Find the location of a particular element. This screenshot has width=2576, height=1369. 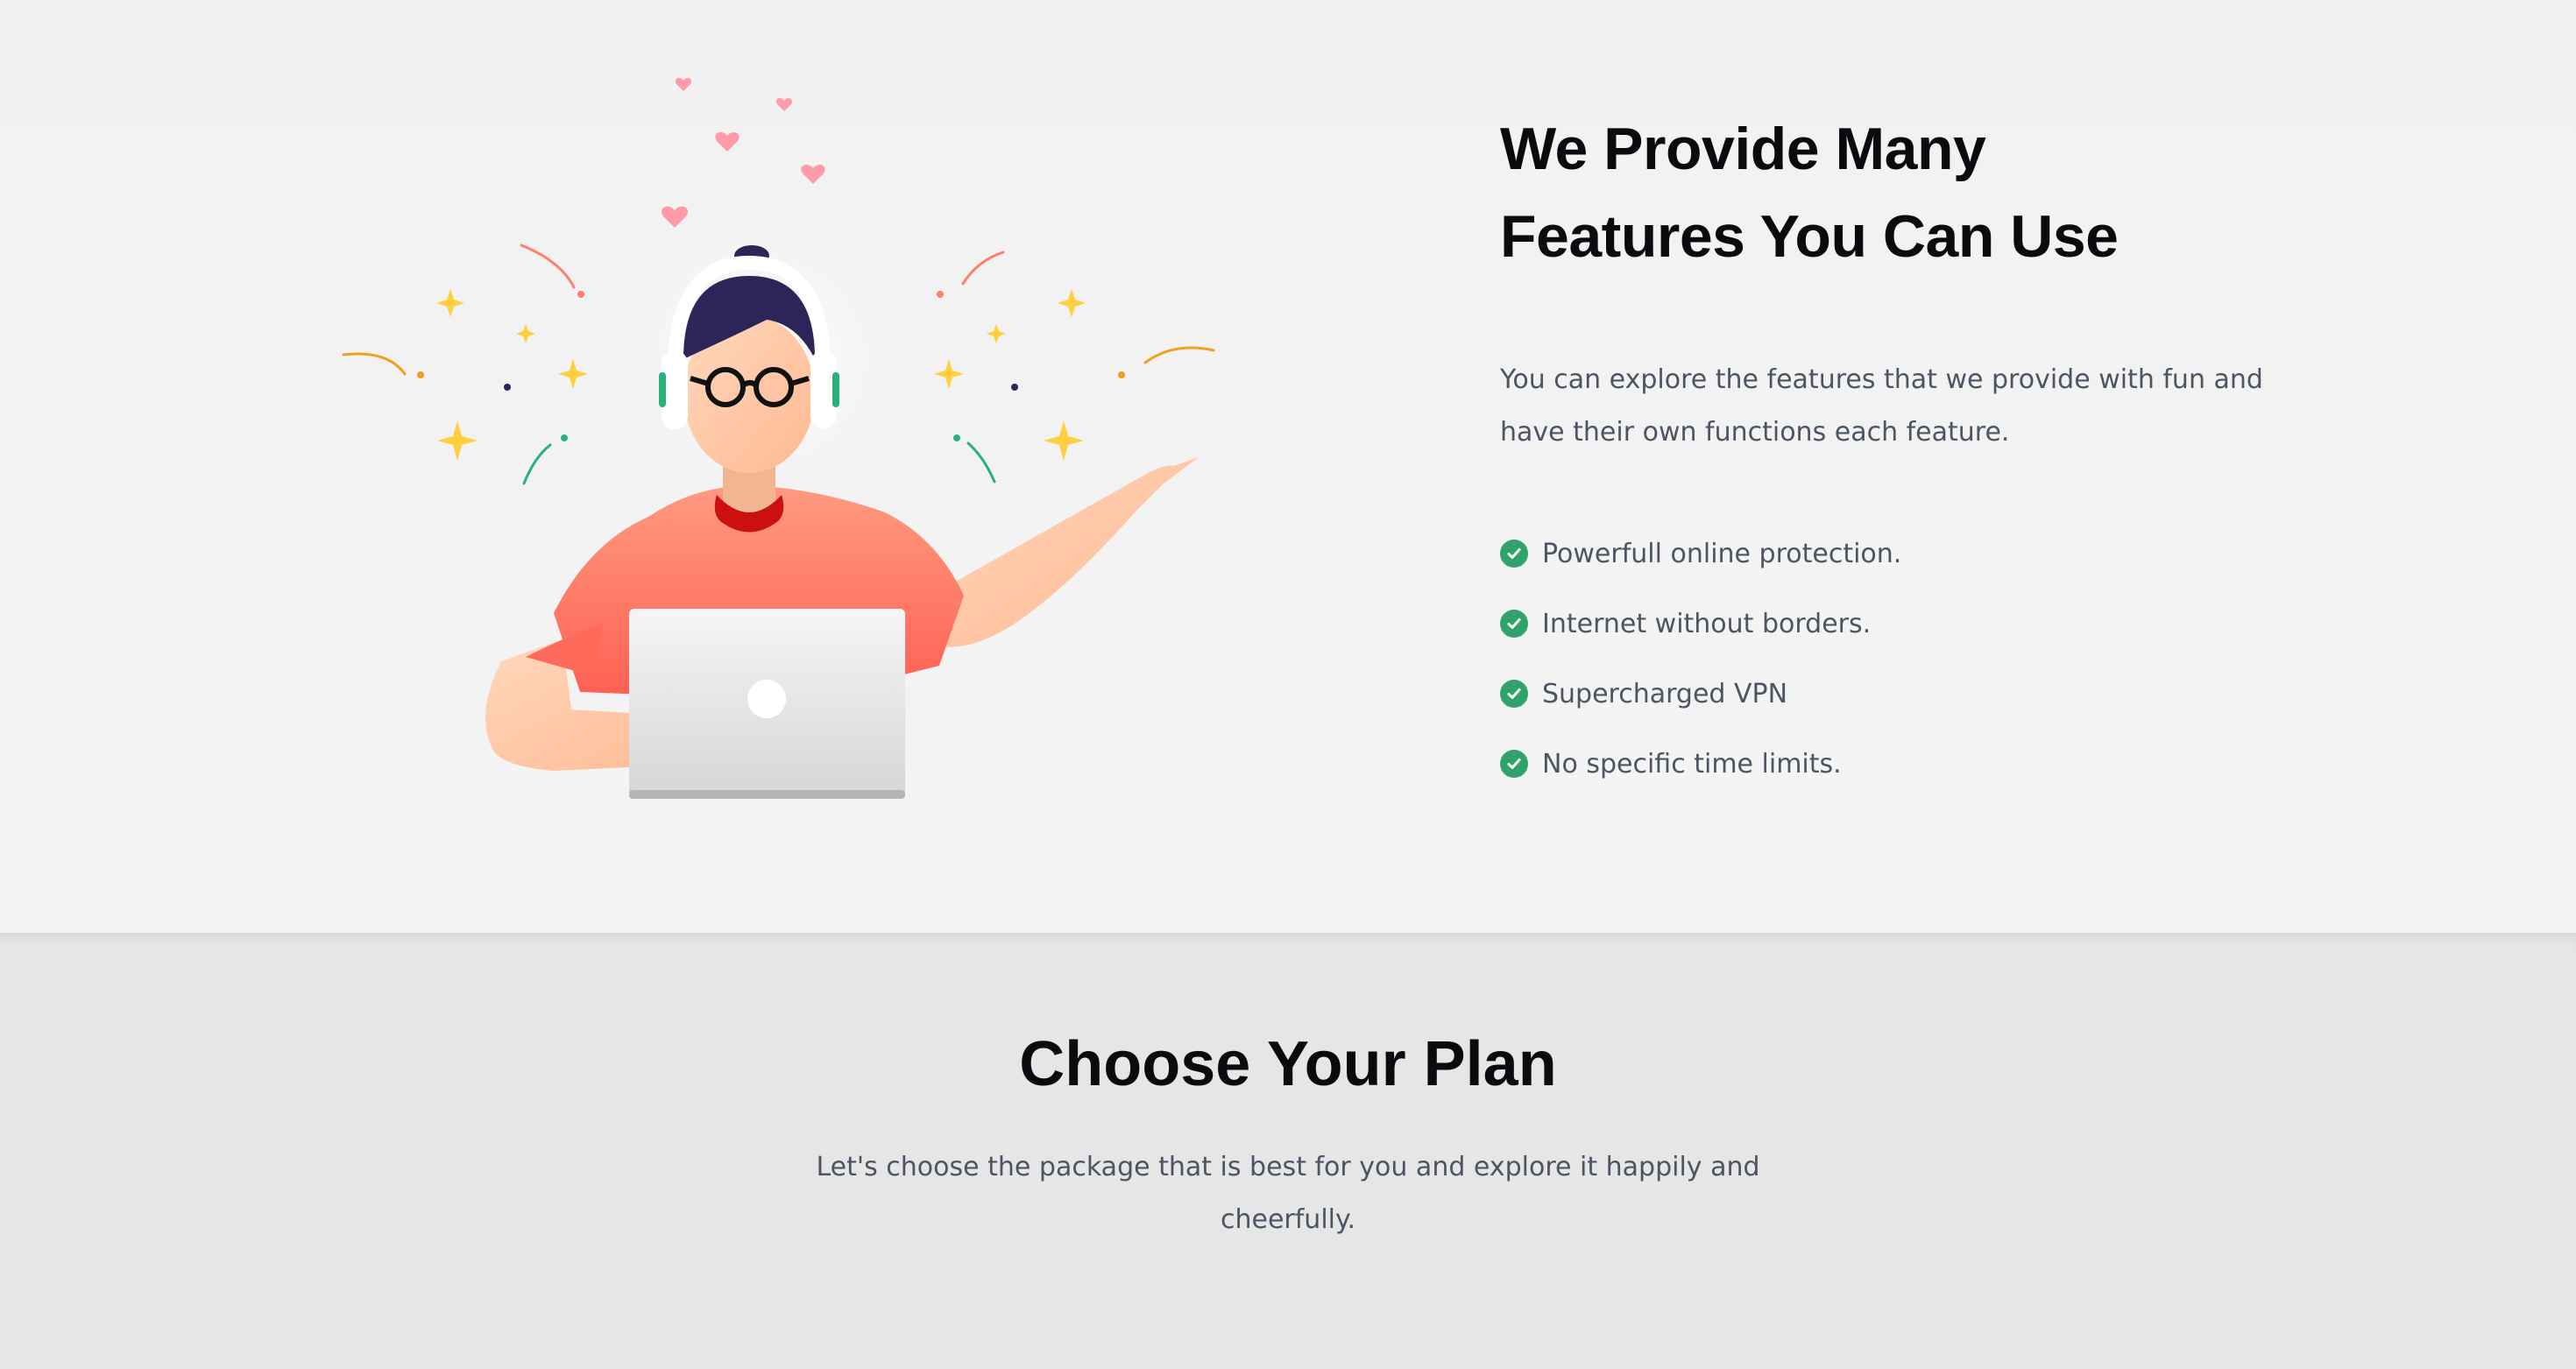

feature-item: Internet without borders. is located at coordinates (1894, 624).